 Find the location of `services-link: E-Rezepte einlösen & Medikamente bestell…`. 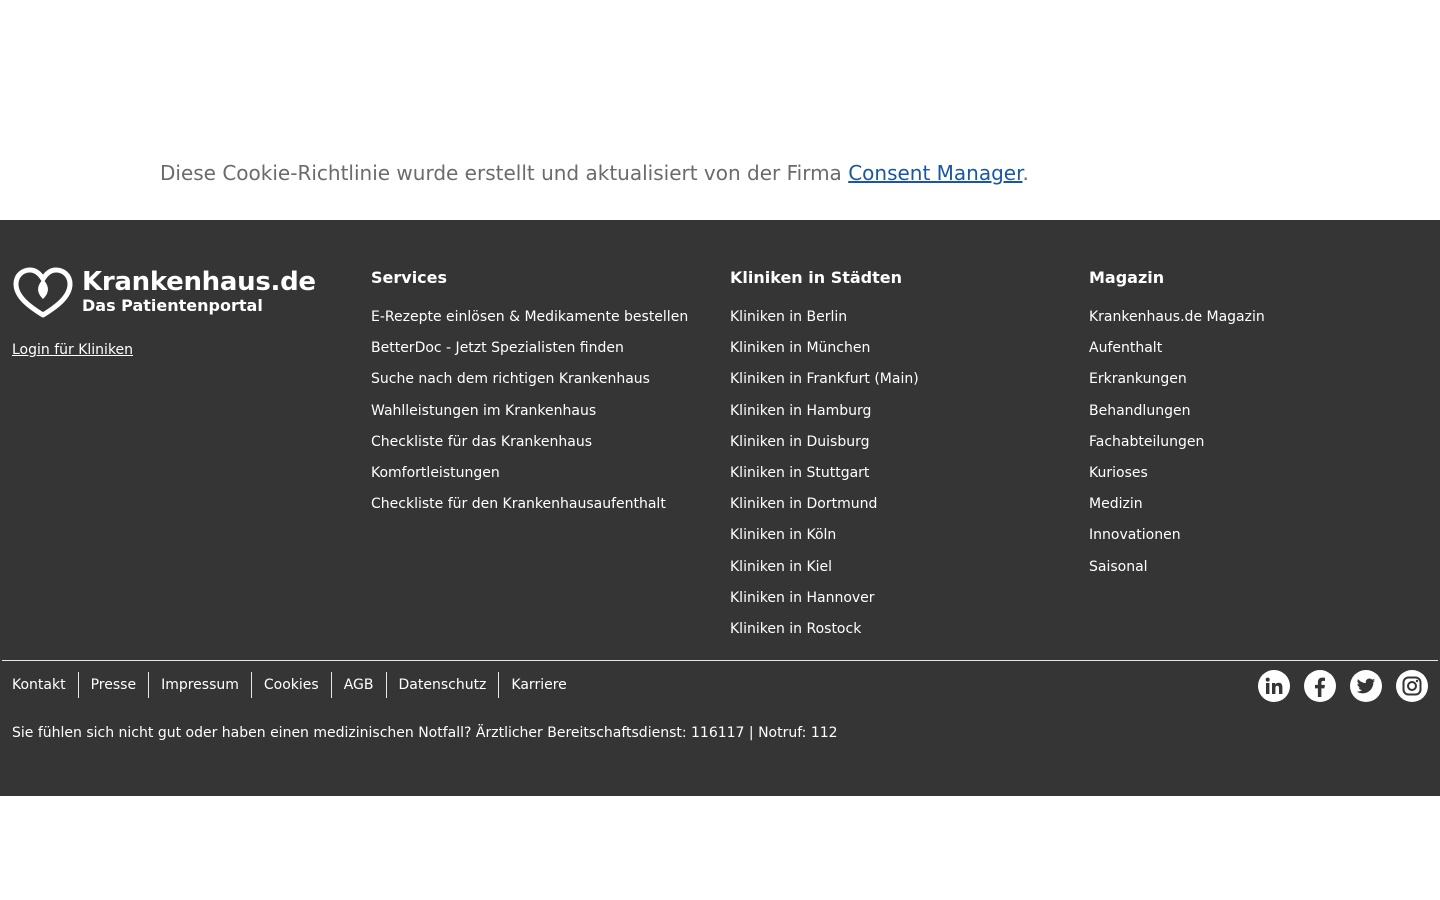

services-link: E-Rezepte einlösen & Medikamente bestell… is located at coordinates (529, 323).